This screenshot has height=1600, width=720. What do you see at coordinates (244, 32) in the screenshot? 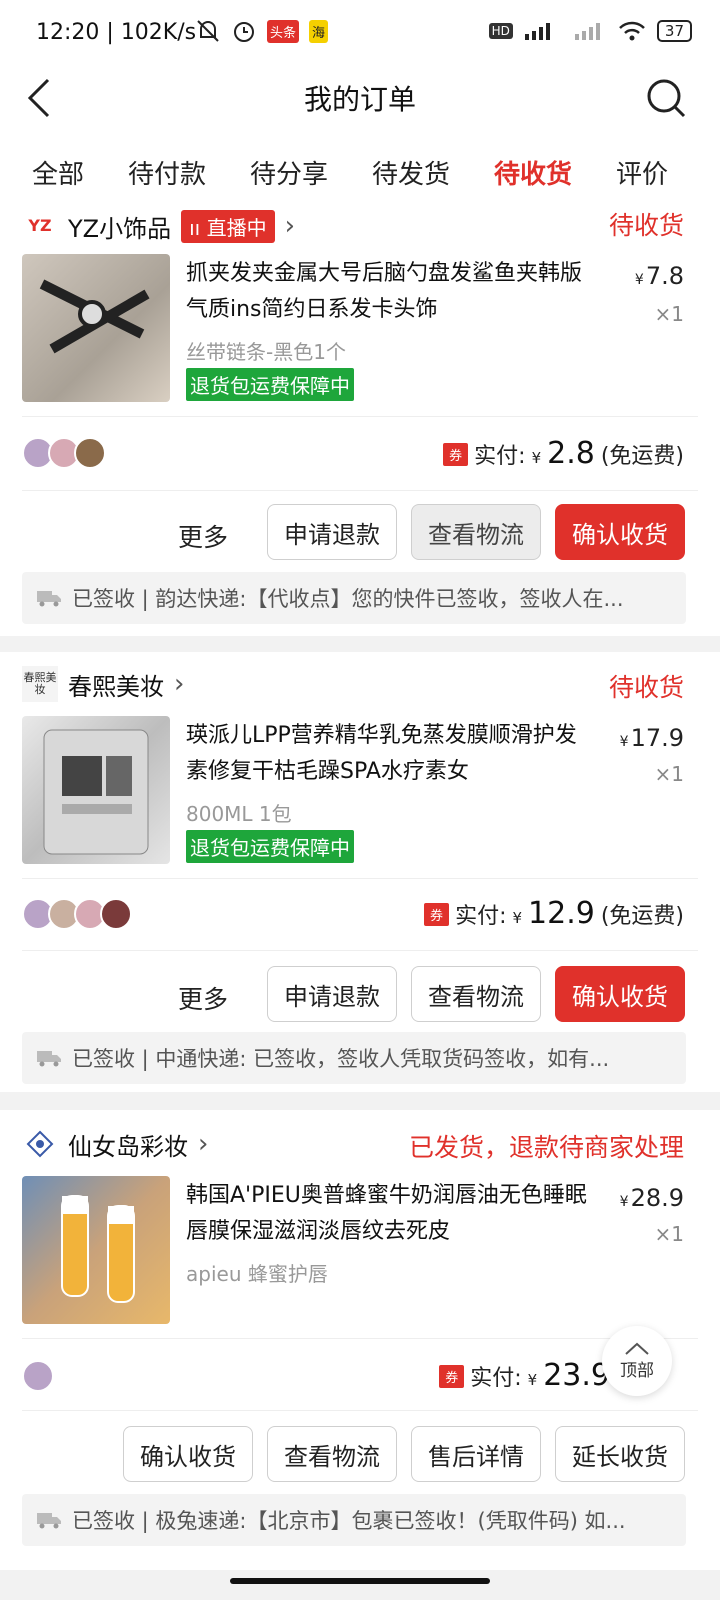
I see `alarm-icon` at bounding box center [244, 32].